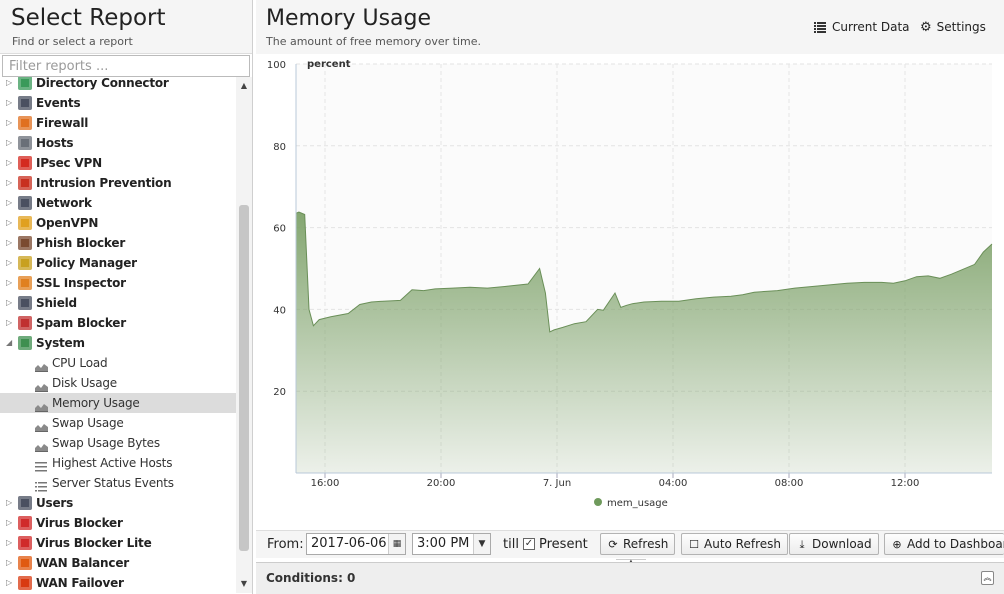  I want to click on tree-item-disk-usage: Disk Usage, so click(118, 383).